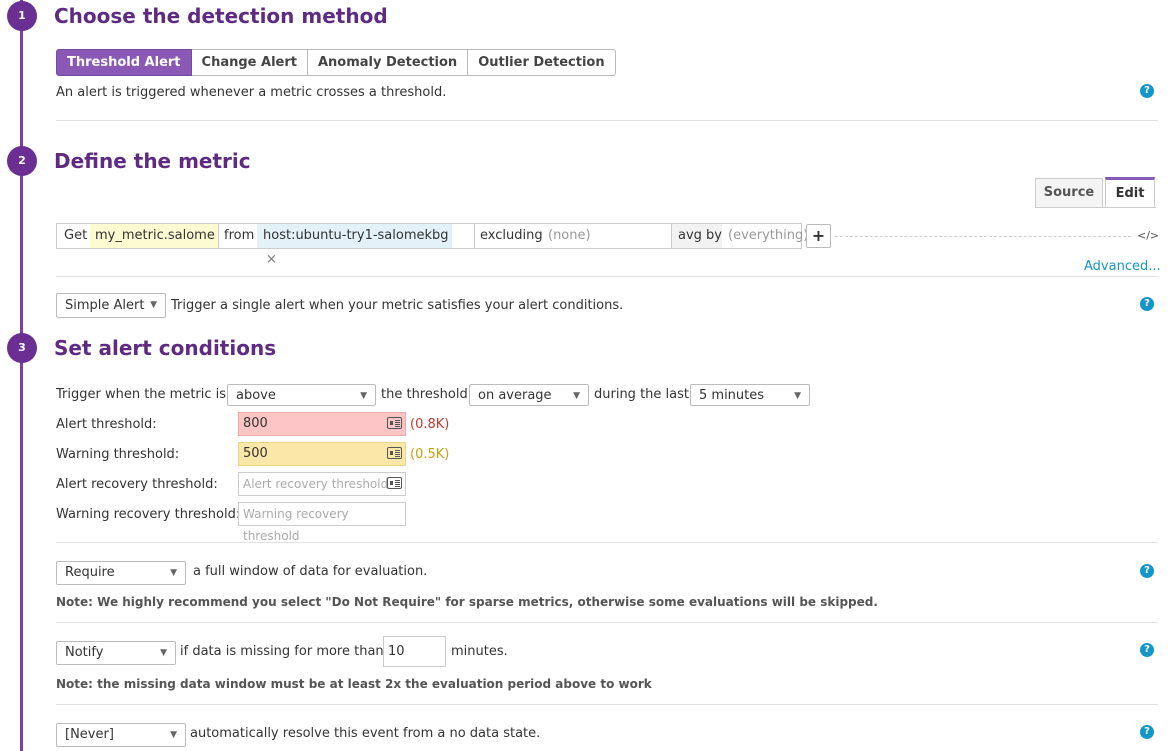 The height and width of the screenshot is (751, 1171). Describe the element at coordinates (282, 651) in the screenshot. I see `notify-text: if data is missing for more than` at that location.